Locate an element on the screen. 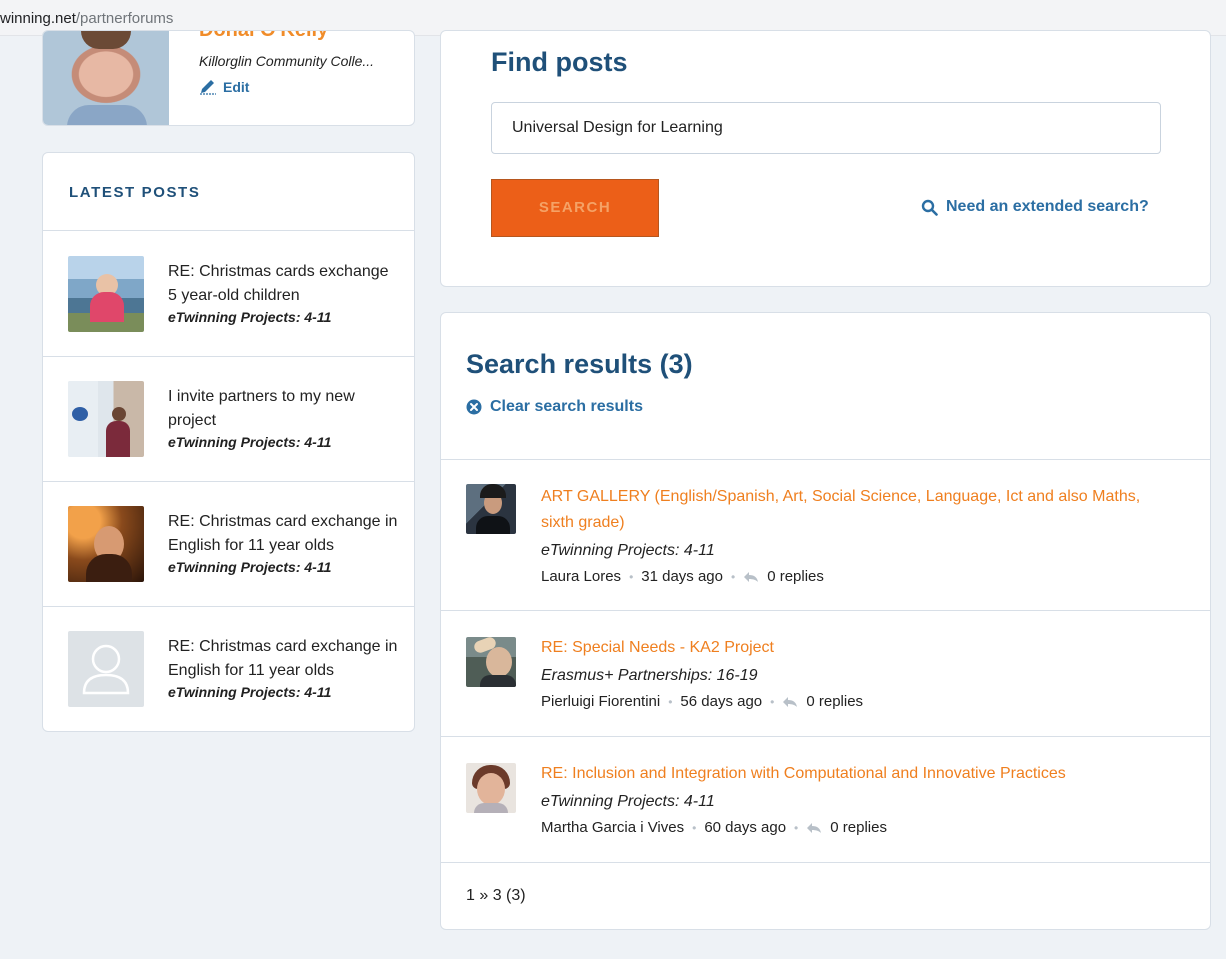 The width and height of the screenshot is (1226, 959). profile-photo is located at coordinates (106, 78).